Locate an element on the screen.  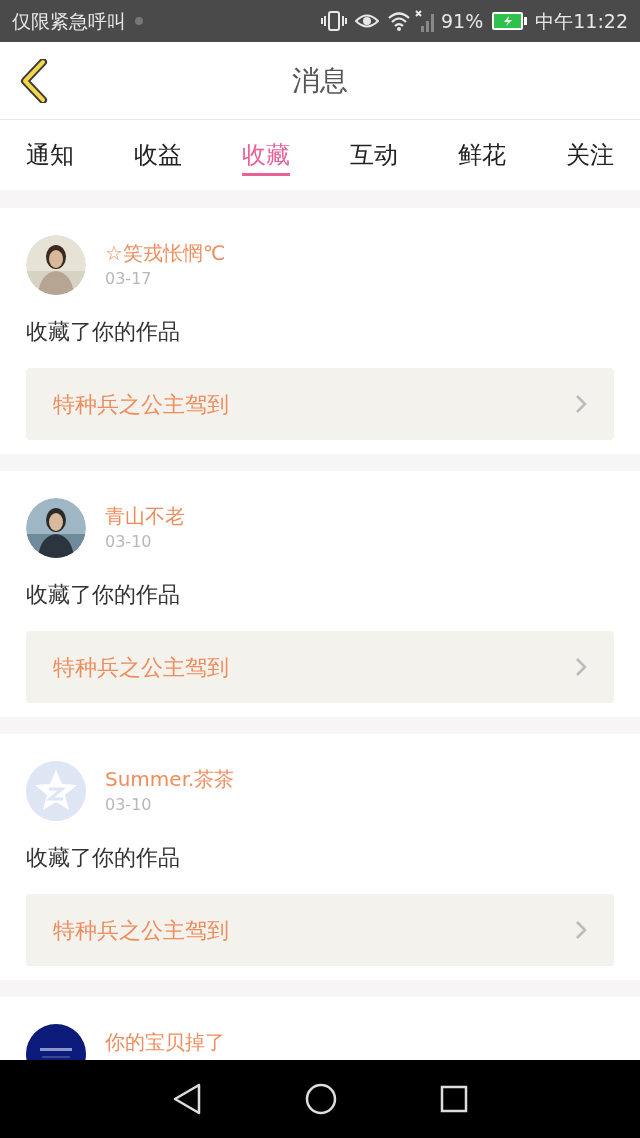
user-name: ☆笑戎怅惘℃ is located at coordinates (165, 253).